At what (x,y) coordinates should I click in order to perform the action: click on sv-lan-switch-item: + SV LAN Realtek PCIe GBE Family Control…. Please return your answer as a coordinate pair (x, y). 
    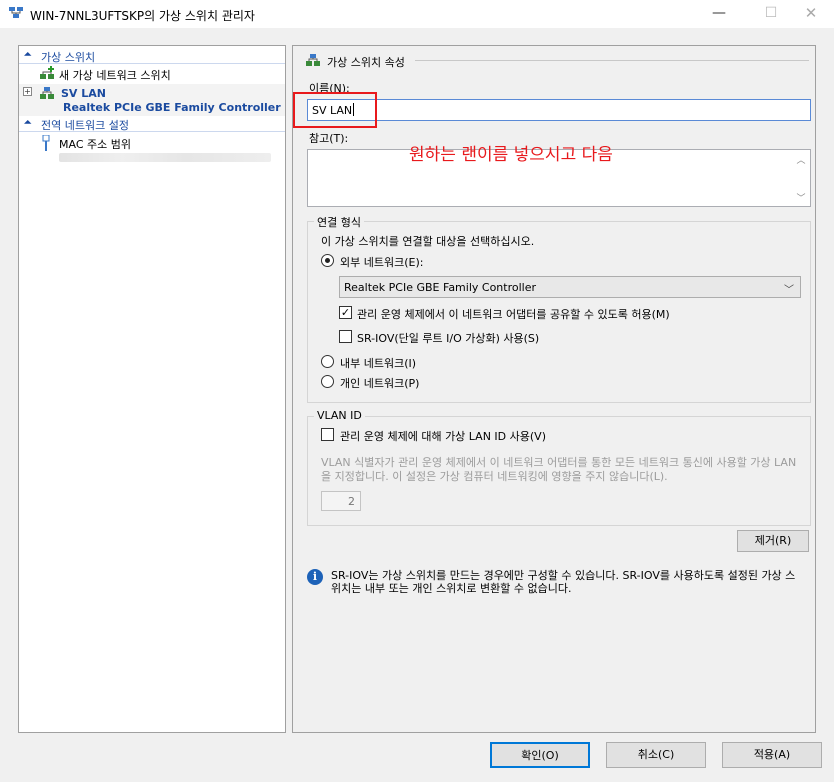
    Looking at the image, I should click on (152, 100).